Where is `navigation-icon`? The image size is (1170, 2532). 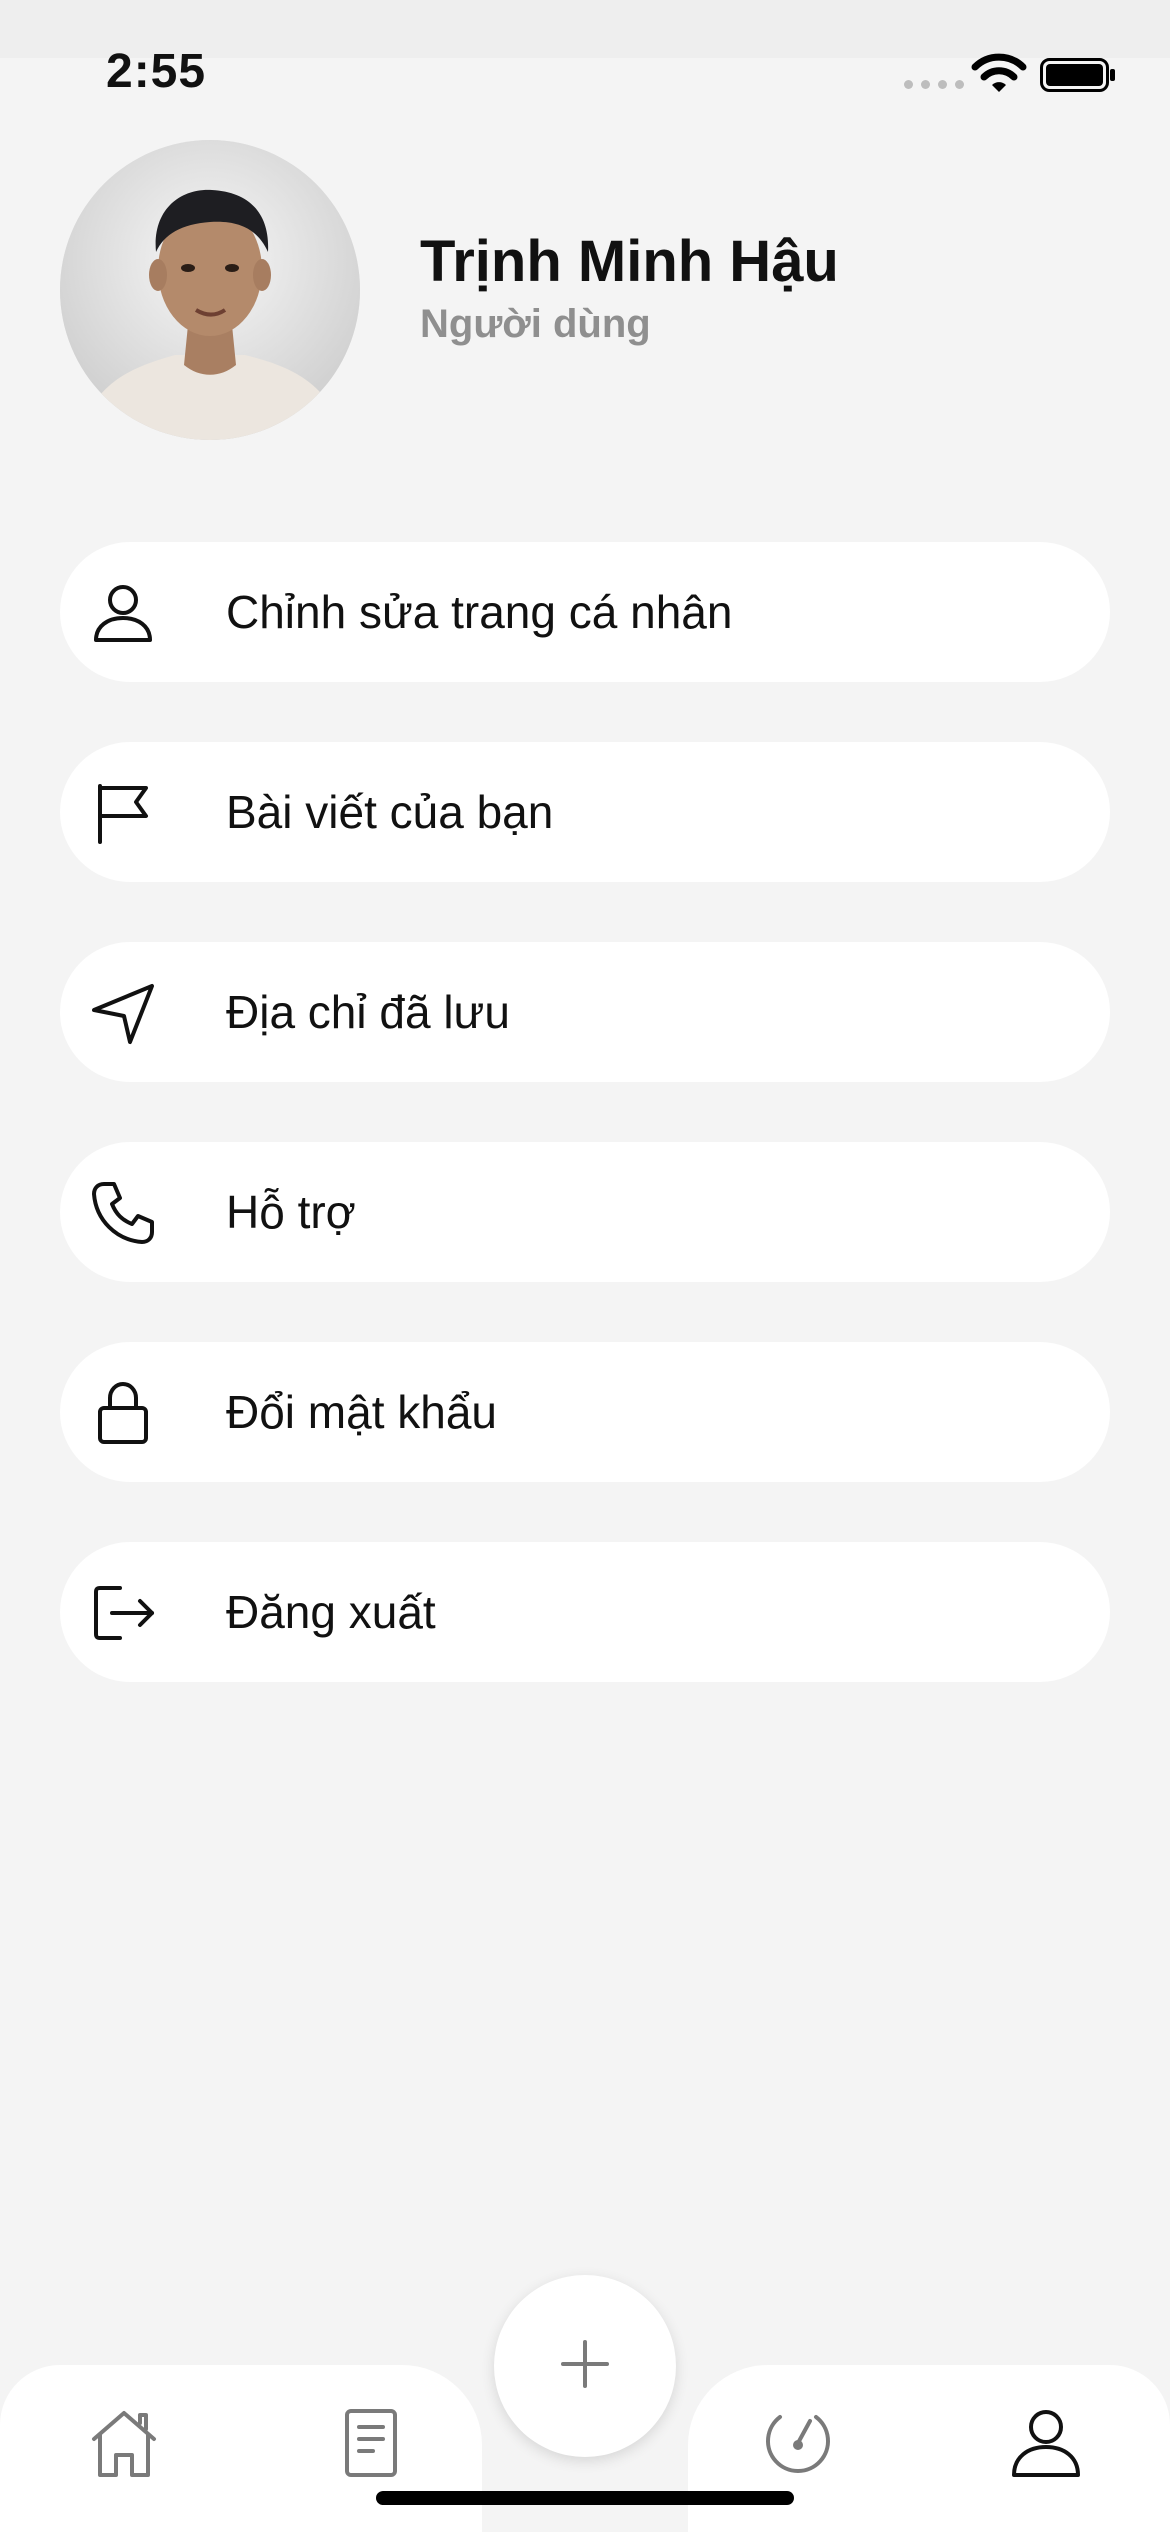
navigation-icon is located at coordinates (123, 1013).